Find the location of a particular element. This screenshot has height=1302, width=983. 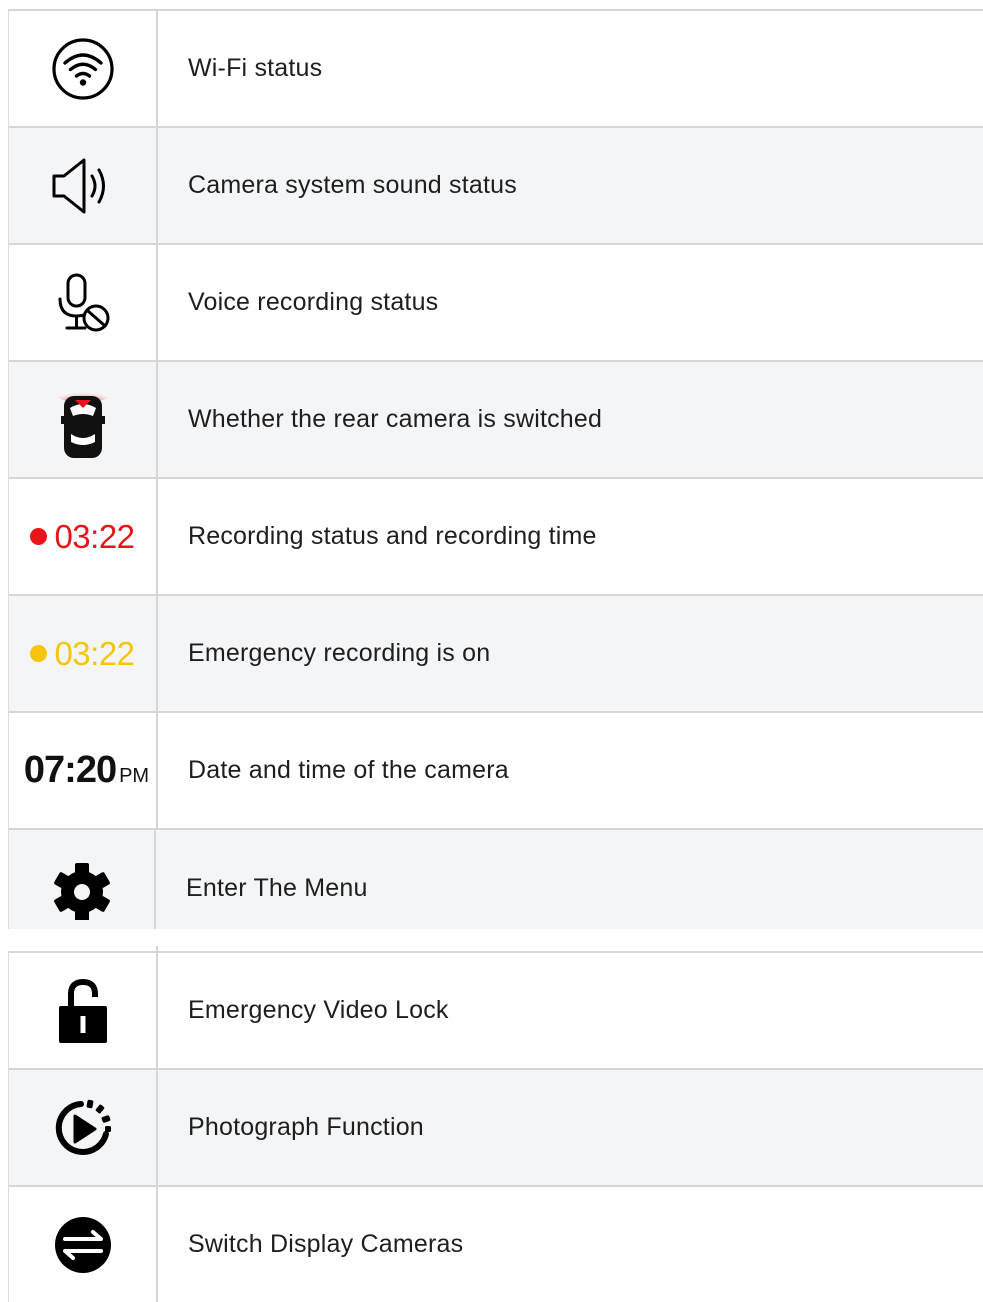

unlock-icon is located at coordinates (82, 1010).